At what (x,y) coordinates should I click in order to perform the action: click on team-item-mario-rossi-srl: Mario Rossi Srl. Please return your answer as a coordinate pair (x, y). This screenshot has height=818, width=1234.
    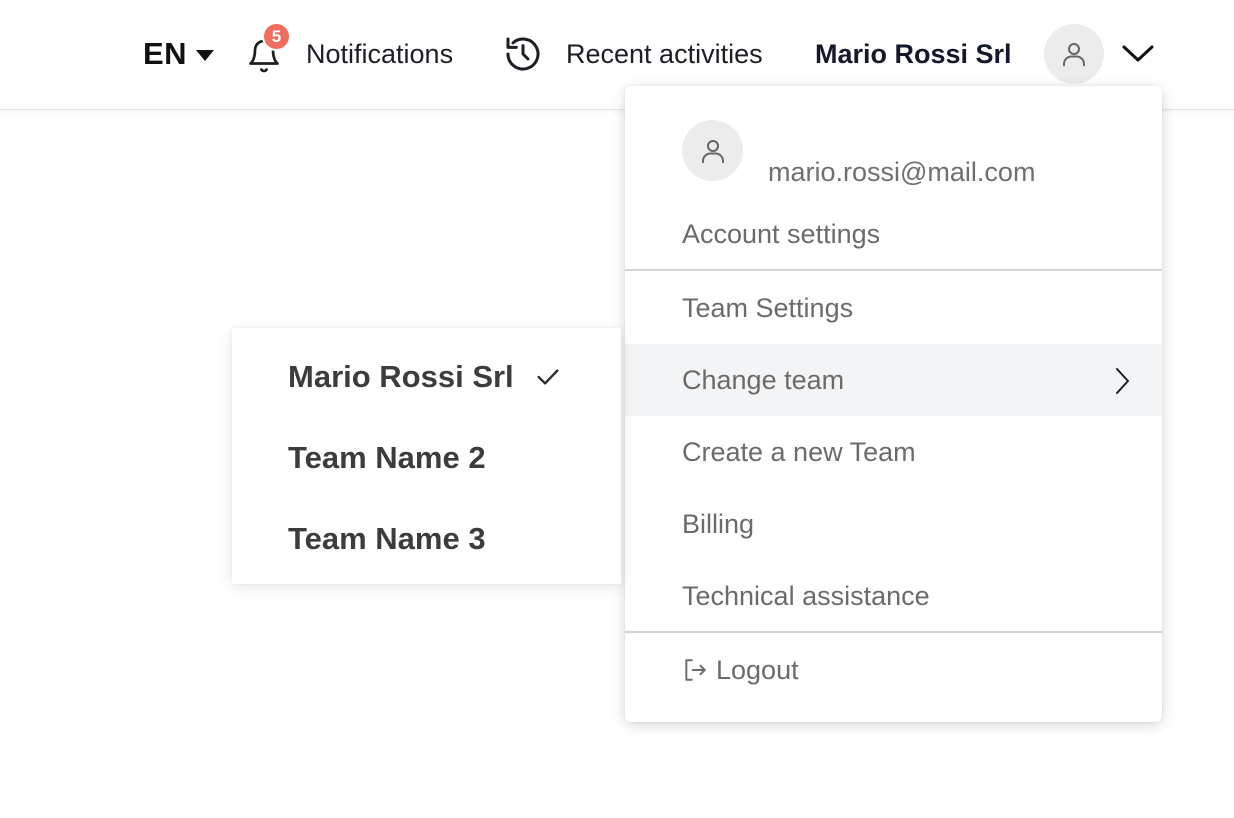
    Looking at the image, I should click on (425, 377).